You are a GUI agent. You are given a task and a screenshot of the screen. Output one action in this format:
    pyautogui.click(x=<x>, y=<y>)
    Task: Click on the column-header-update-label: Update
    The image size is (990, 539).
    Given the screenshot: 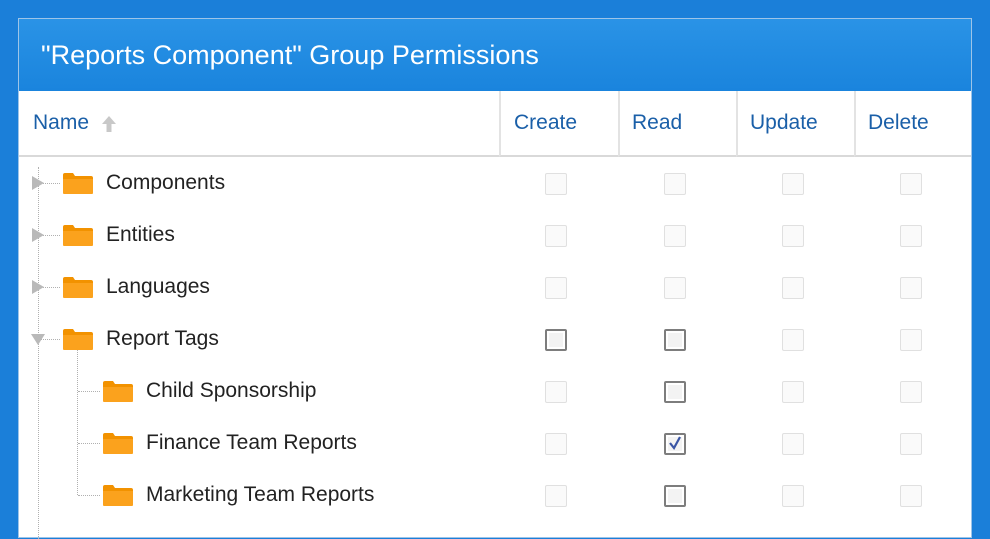 What is the action you would take?
    pyautogui.click(x=784, y=122)
    